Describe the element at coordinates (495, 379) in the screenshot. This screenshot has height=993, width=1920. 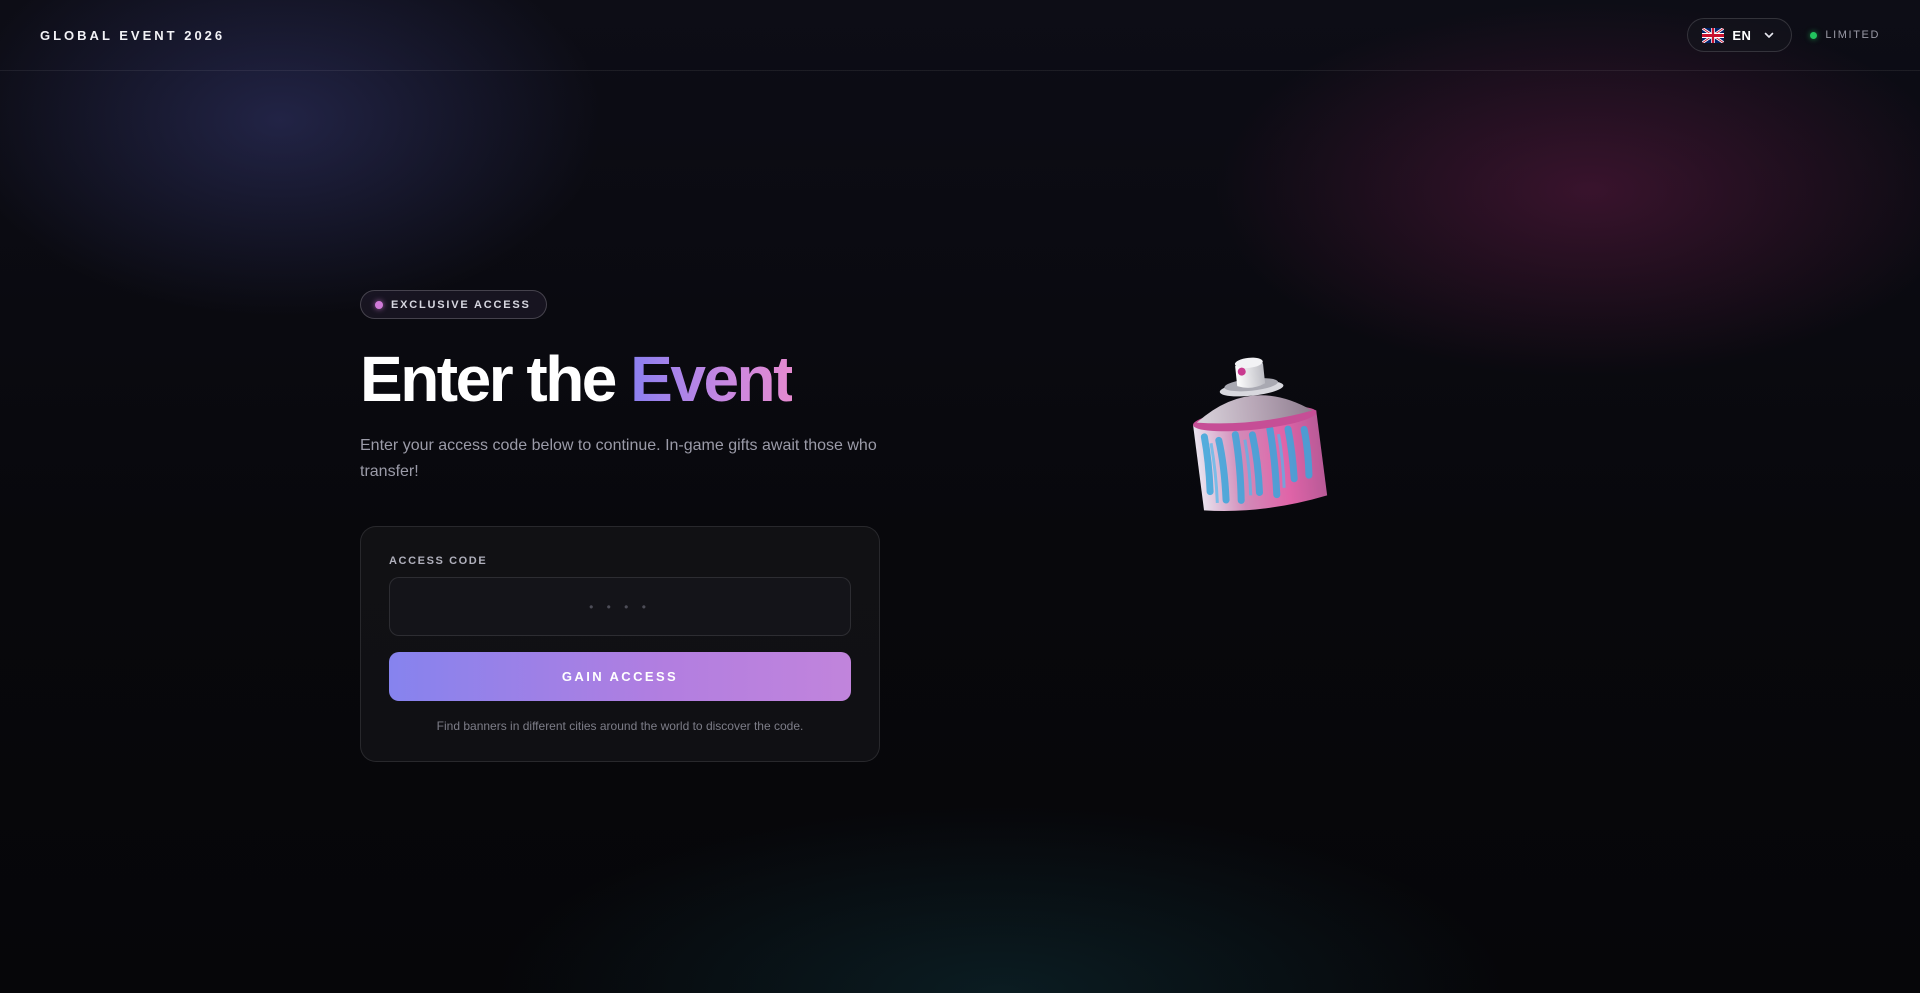
I see `title-plain: Enter the` at that location.